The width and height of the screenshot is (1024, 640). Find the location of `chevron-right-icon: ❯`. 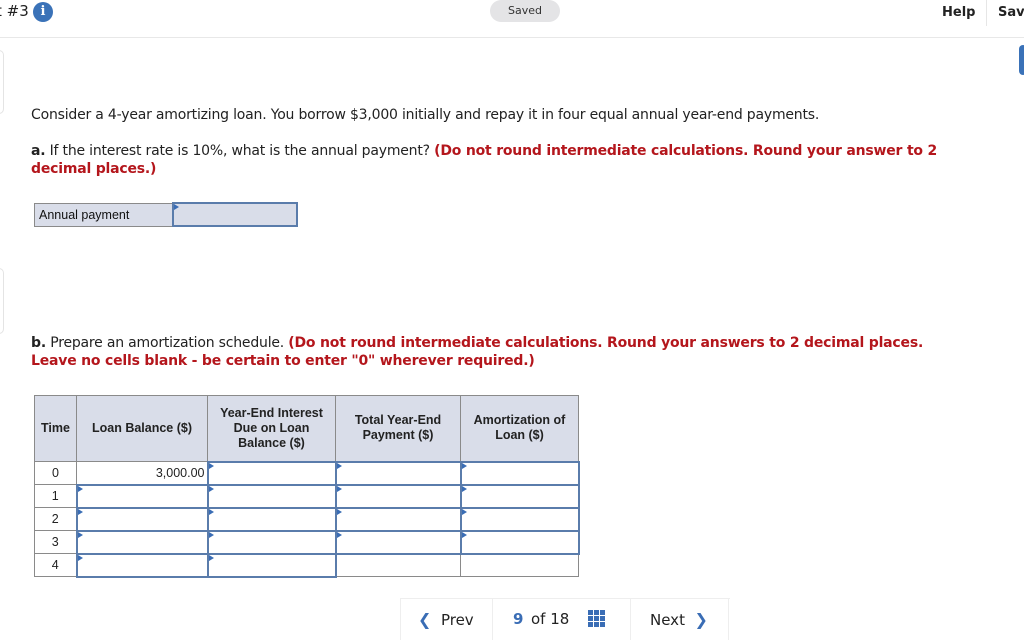

chevron-right-icon: ❯ is located at coordinates (701, 619).